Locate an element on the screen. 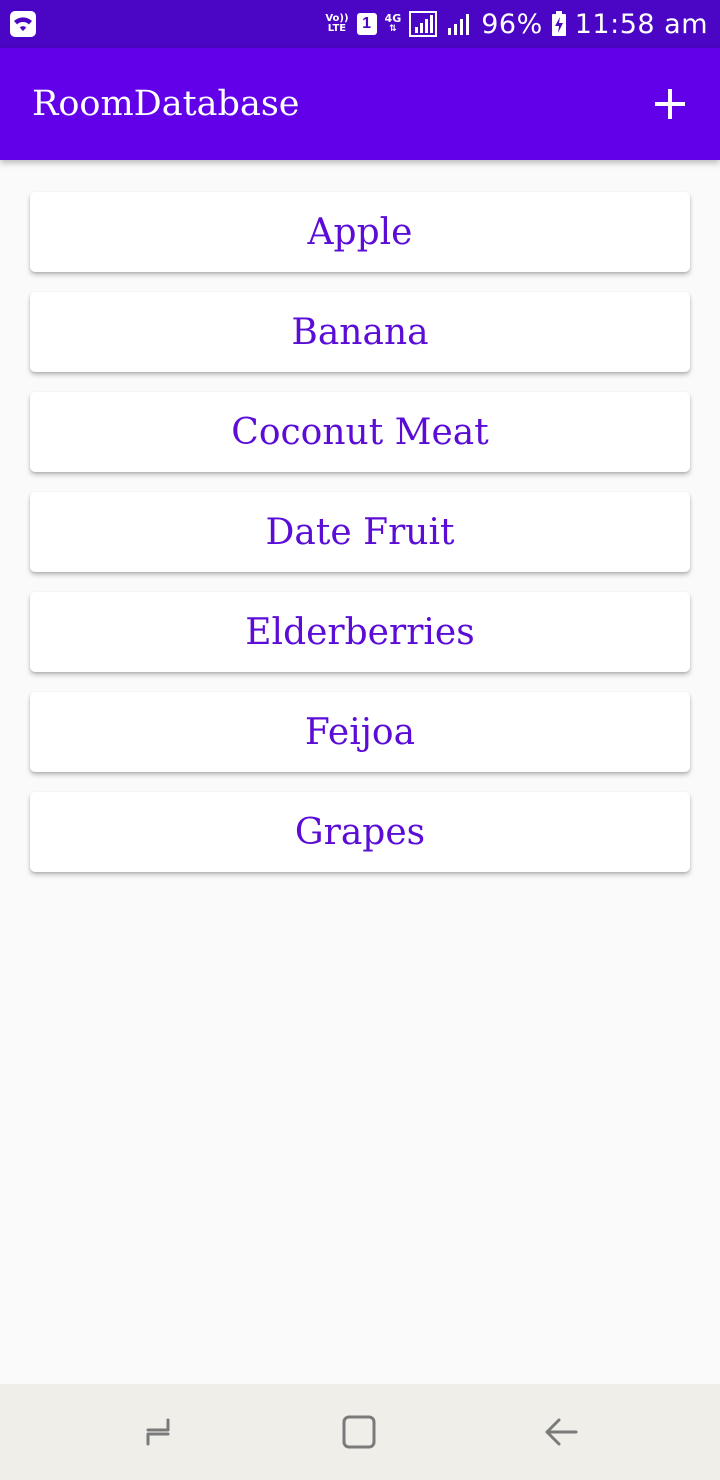 This screenshot has width=720, height=1480. network-type: 4G ⇅ is located at coordinates (393, 23).